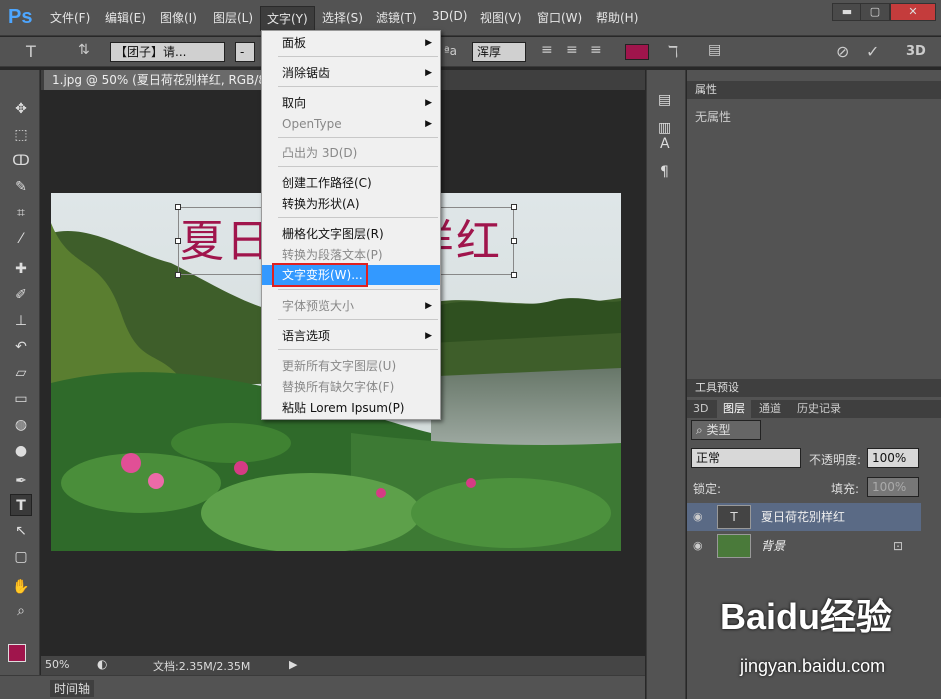 The height and width of the screenshot is (699, 941). I want to click on document-tab: 1.jpg @ 50% (夏日荷花别样红, RGB/8#), so click(159, 80).